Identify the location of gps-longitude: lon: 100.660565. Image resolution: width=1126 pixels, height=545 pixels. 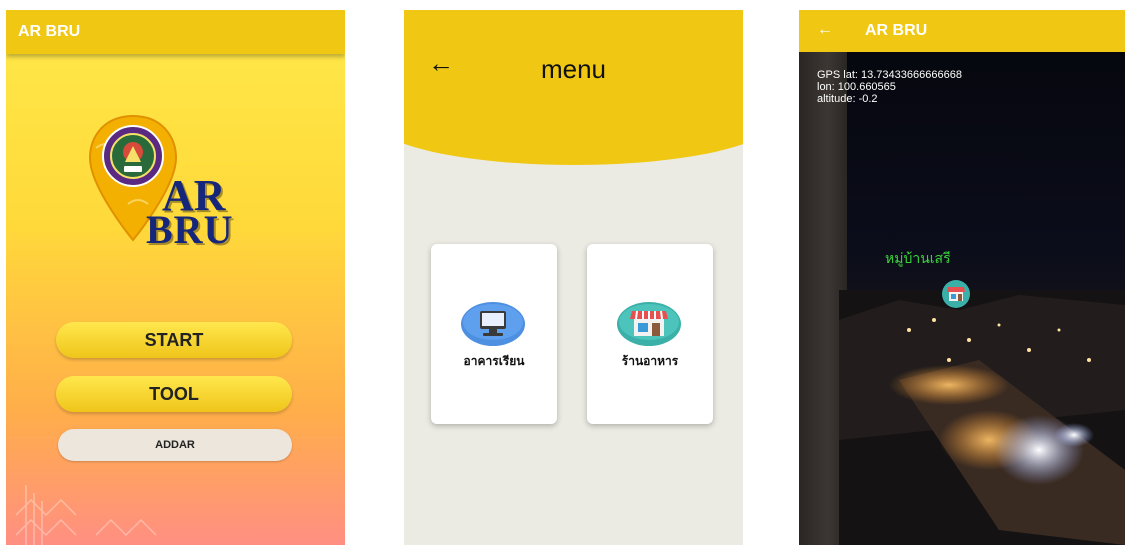
(856, 87).